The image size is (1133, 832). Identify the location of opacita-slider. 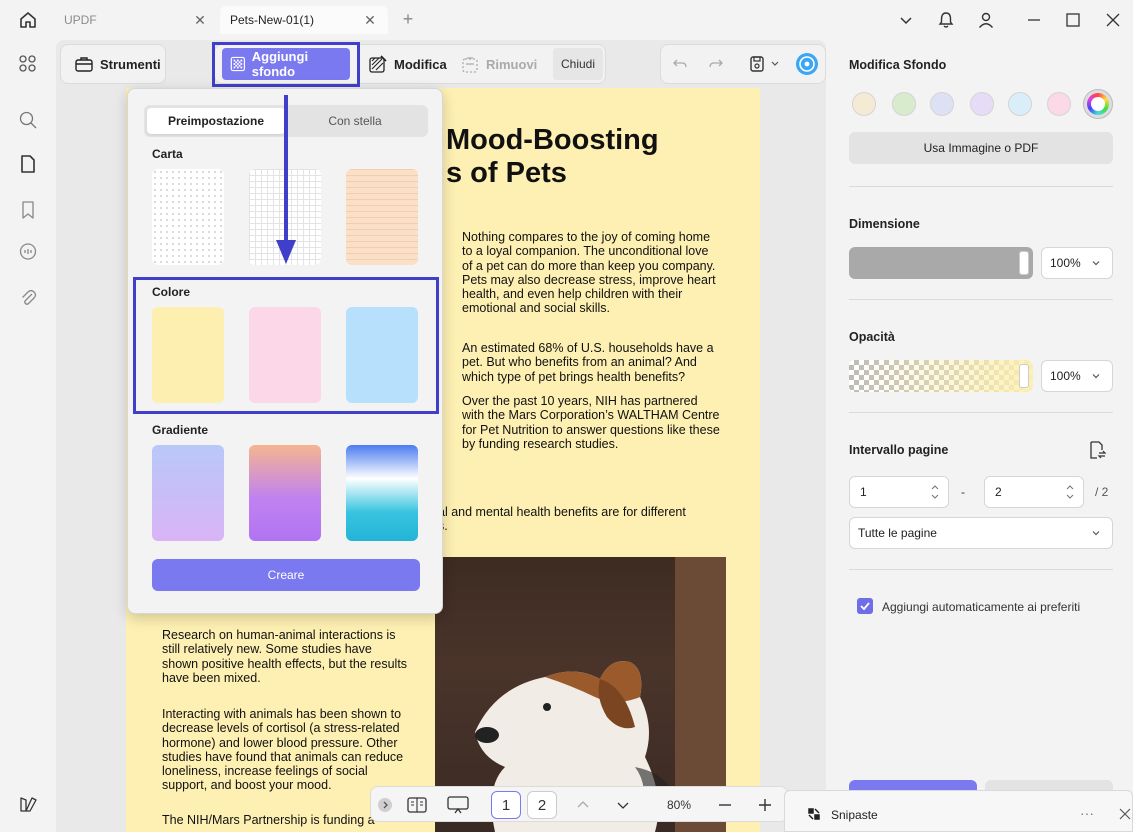
(941, 376).